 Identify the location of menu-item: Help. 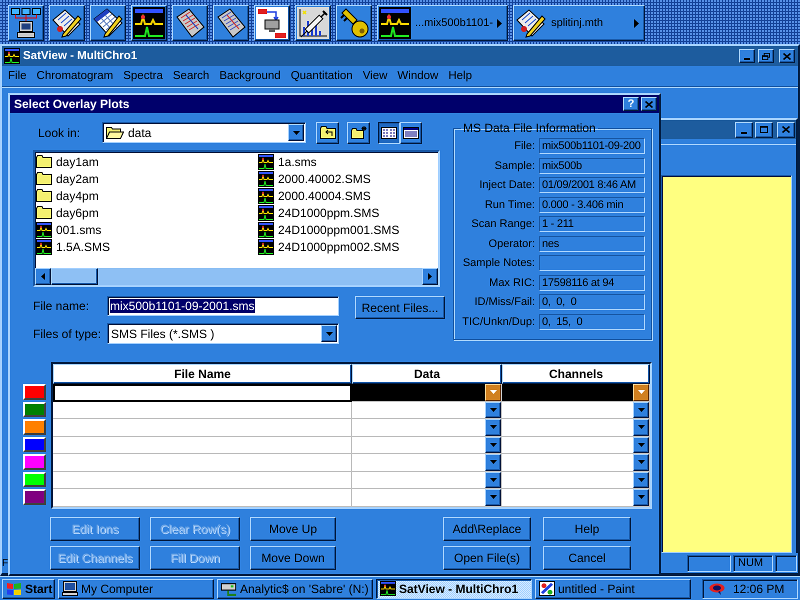
(460, 76).